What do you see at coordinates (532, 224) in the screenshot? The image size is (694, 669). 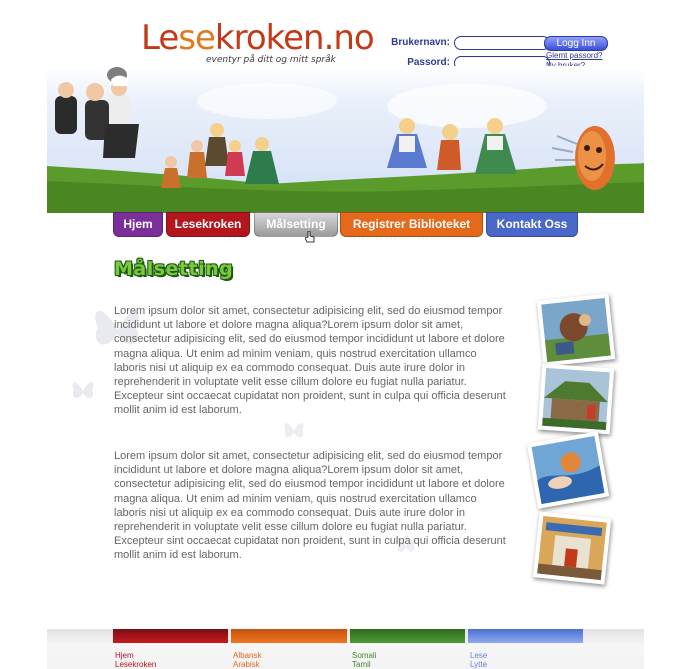 I see `nav-tab-kontakt-oss: Kontakt Oss` at bounding box center [532, 224].